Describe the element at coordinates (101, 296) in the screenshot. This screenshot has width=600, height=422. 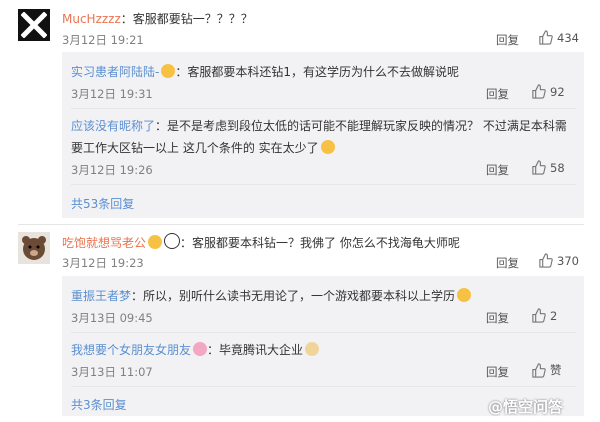
I see `reply-username: 重振王者梦` at that location.